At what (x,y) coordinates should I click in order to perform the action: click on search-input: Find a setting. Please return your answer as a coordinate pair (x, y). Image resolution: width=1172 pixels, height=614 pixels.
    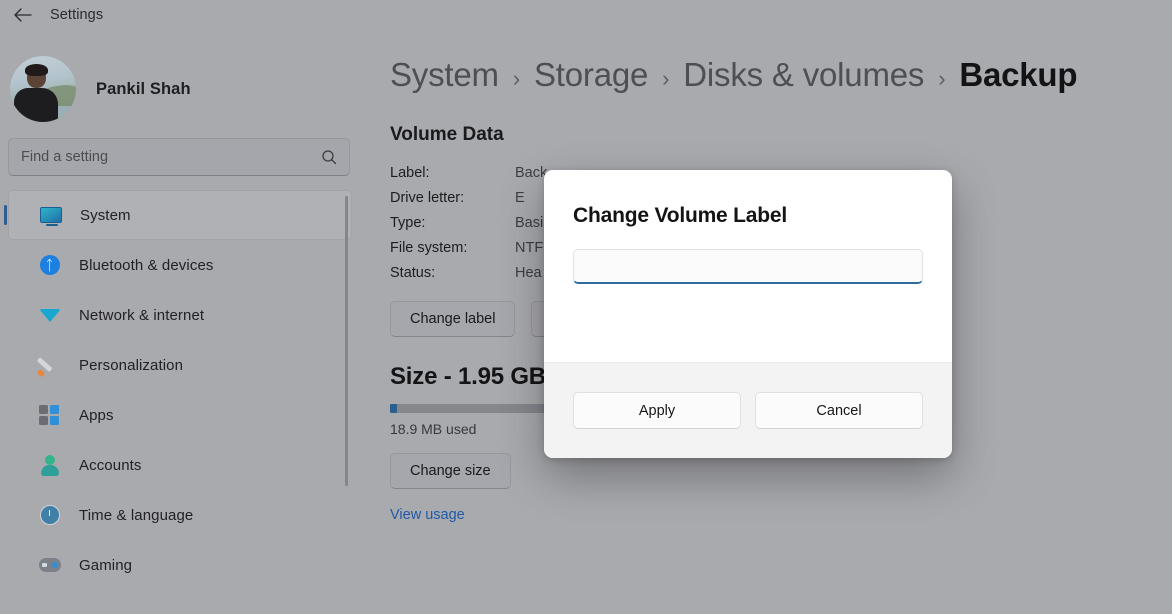
    Looking at the image, I should click on (179, 157).